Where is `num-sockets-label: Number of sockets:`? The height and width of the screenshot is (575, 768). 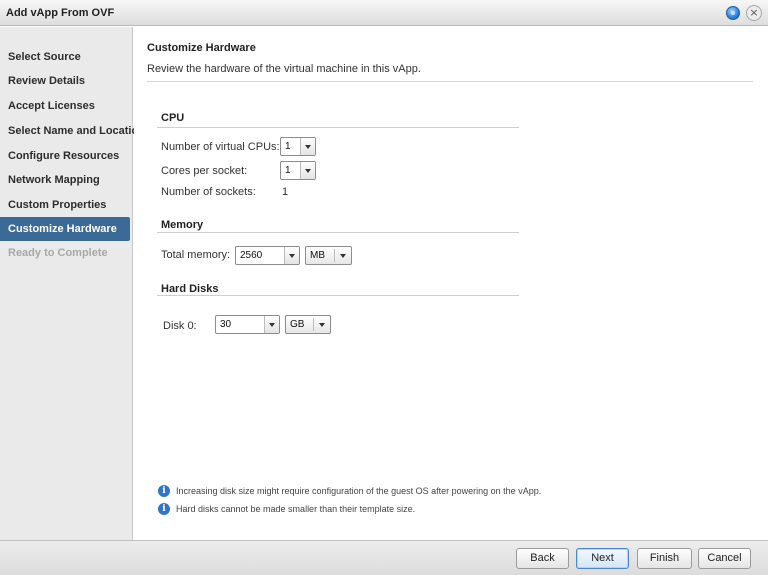
num-sockets-label: Number of sockets: is located at coordinates (208, 192).